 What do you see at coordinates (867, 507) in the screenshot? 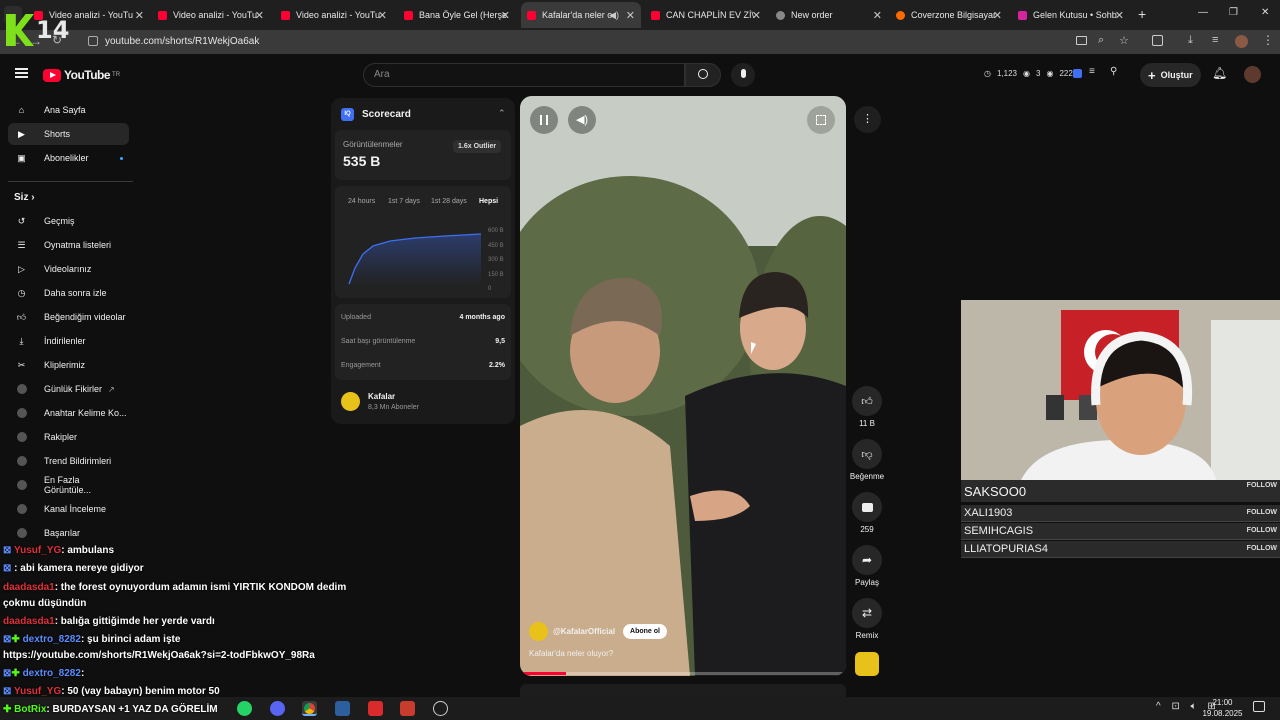
I see `comments-button` at bounding box center [867, 507].